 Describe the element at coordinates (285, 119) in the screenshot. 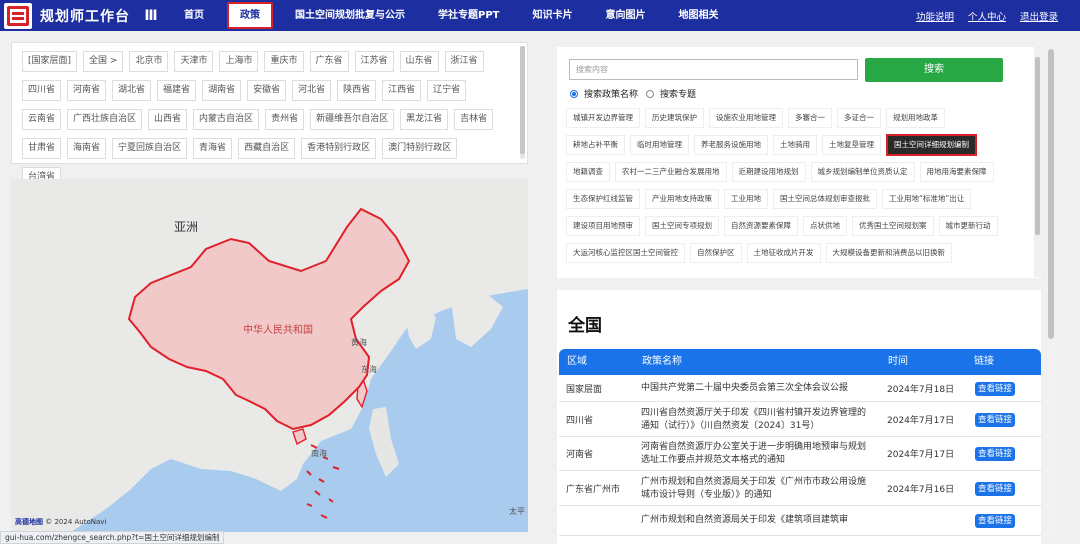

I see `region-chip: 贵州省` at that location.